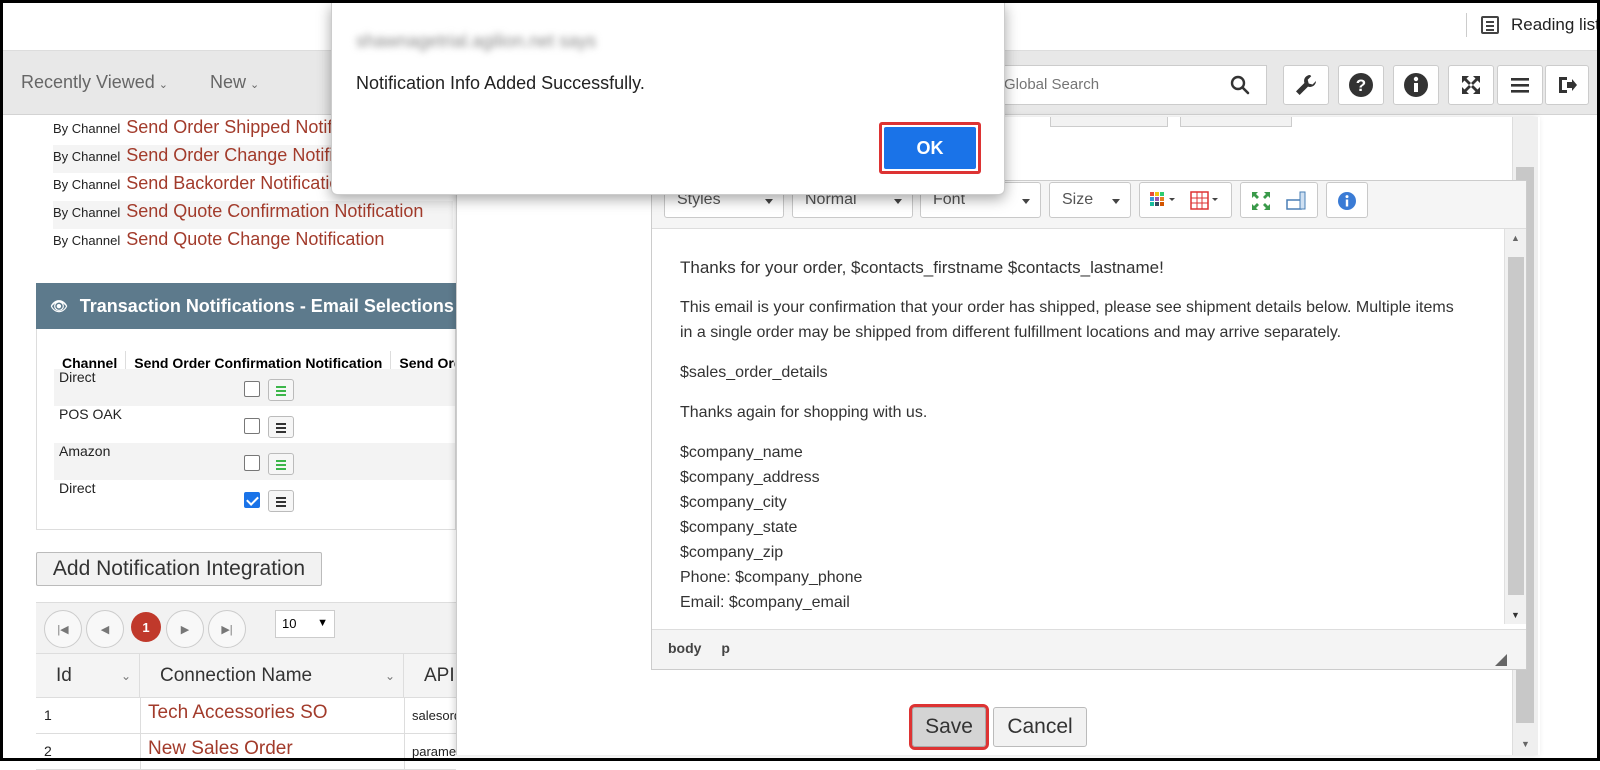 Image resolution: width=1600 pixels, height=770 pixels. What do you see at coordinates (105, 629) in the screenshot?
I see `prev-page-icon: ◀` at bounding box center [105, 629].